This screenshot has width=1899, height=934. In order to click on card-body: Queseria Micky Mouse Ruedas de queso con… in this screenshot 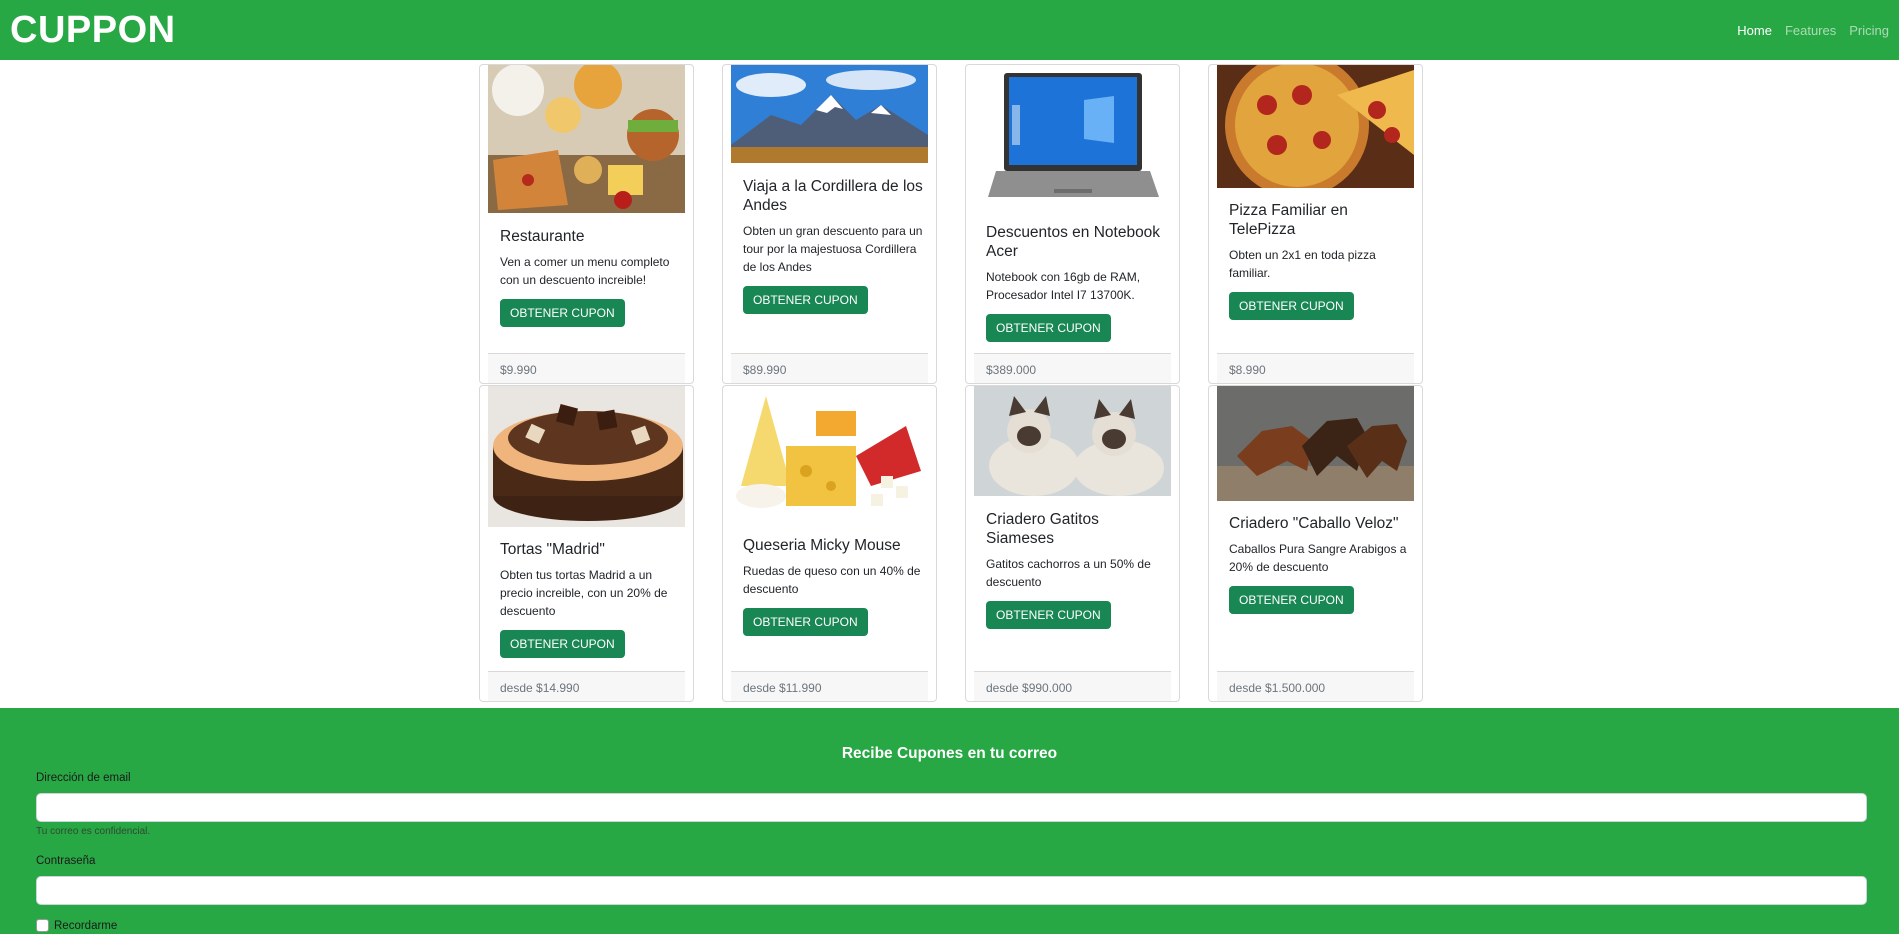, I will do `click(834, 586)`.